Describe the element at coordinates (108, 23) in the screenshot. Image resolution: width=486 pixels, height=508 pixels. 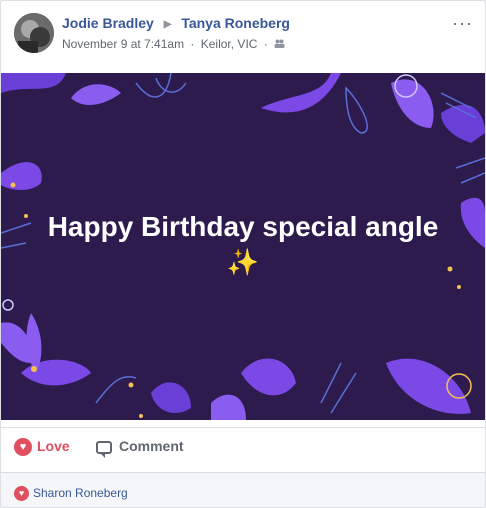
I see `author-link: Jodie Bradley` at that location.